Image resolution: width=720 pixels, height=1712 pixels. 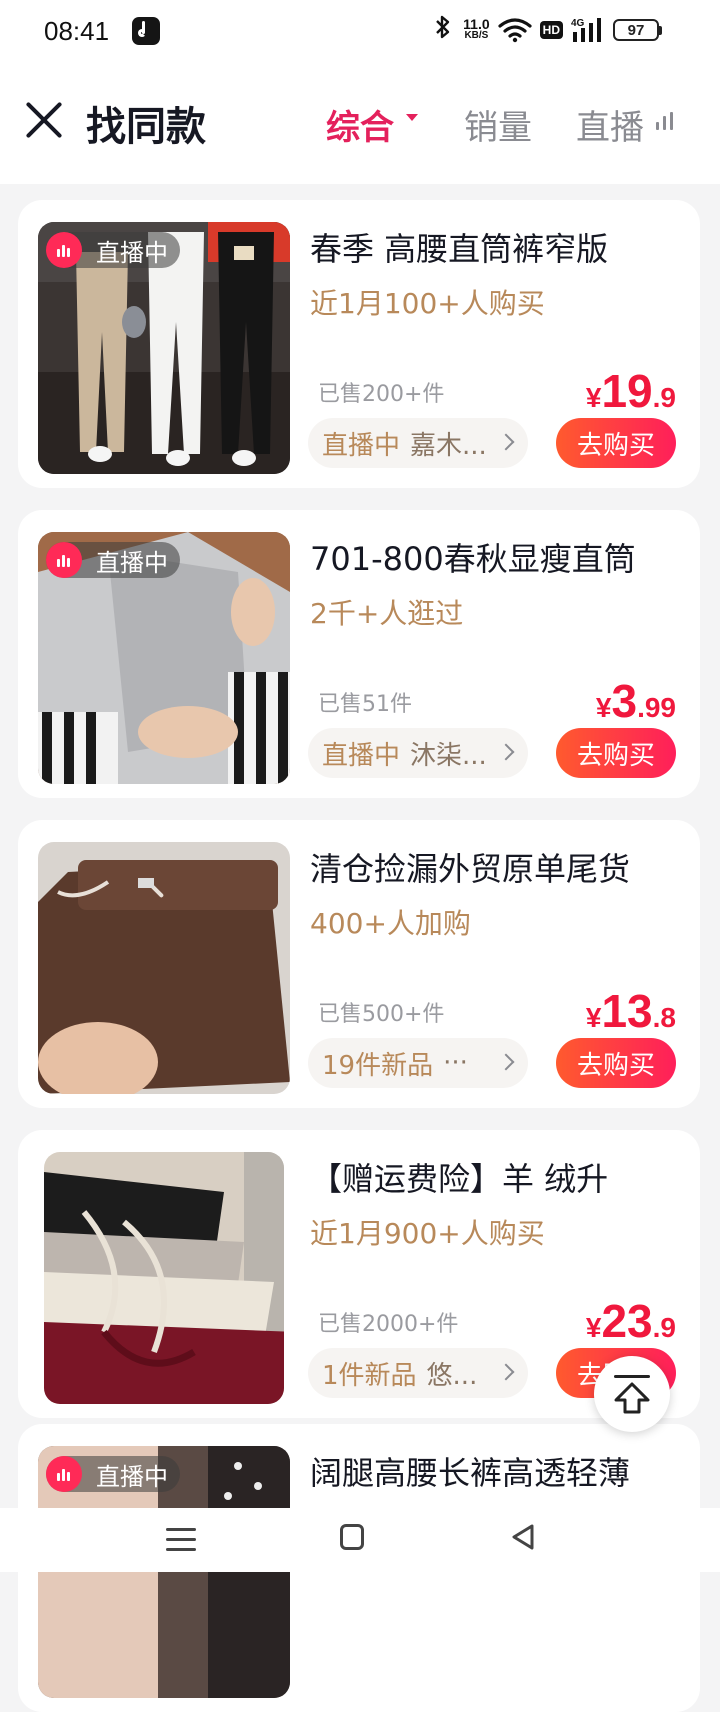 What do you see at coordinates (476, 24) in the screenshot?
I see `network-speed-value: 11.0` at bounding box center [476, 24].